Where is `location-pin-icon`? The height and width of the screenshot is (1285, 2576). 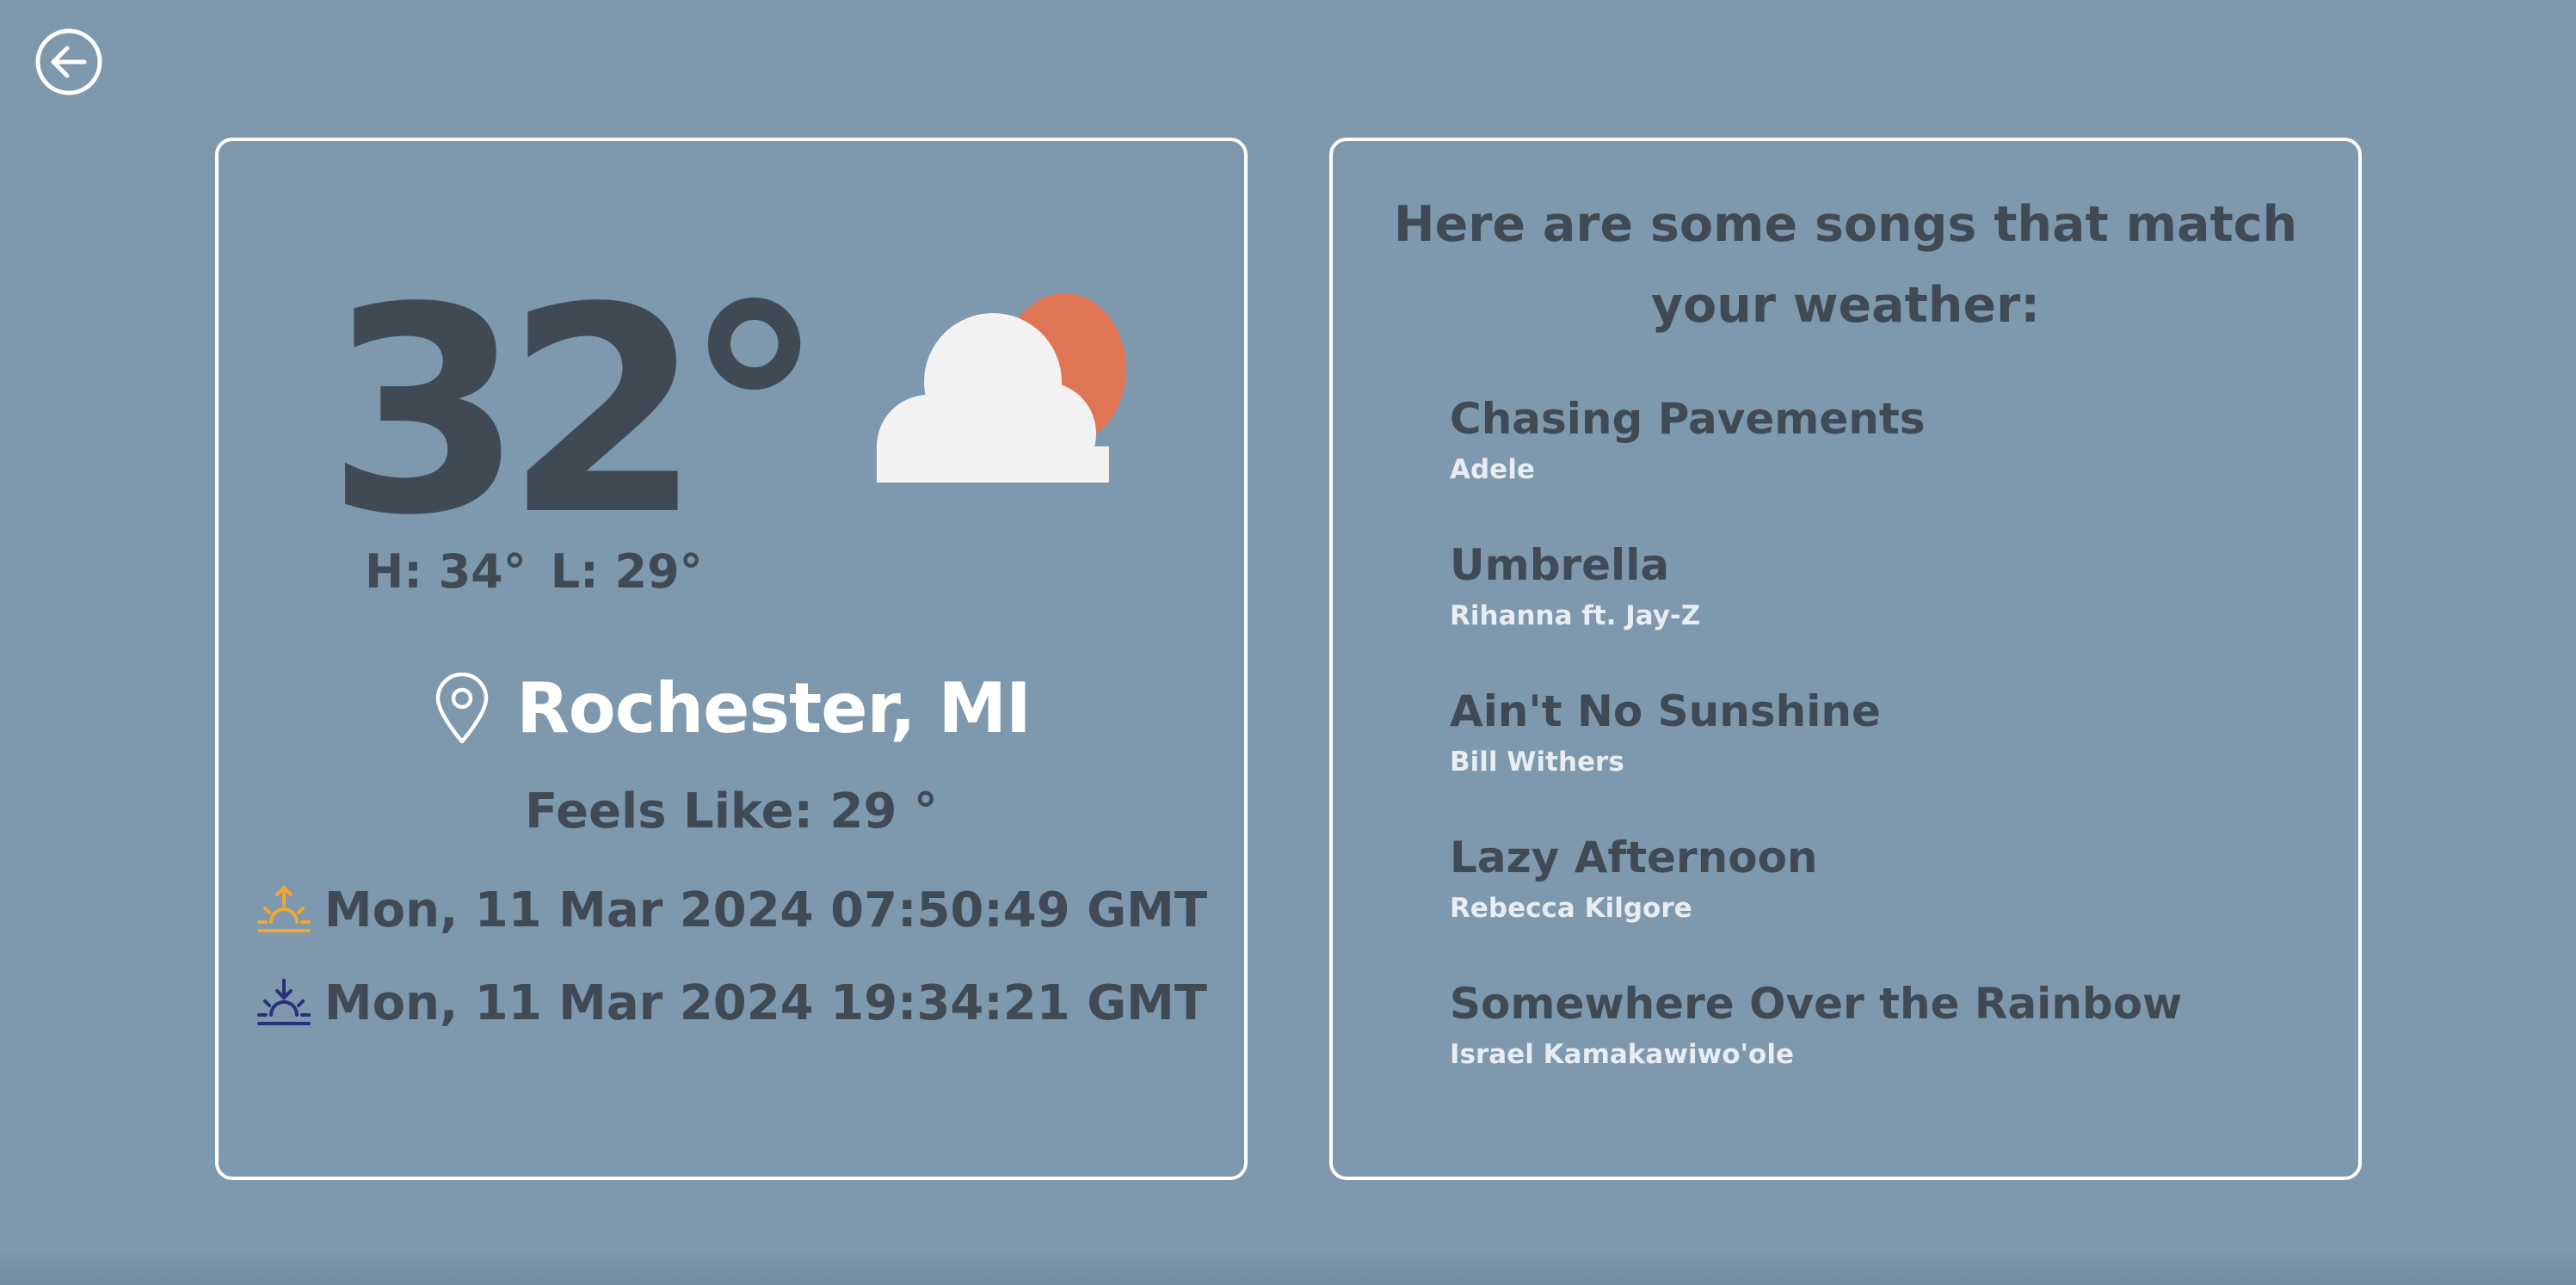 location-pin-icon is located at coordinates (462, 709).